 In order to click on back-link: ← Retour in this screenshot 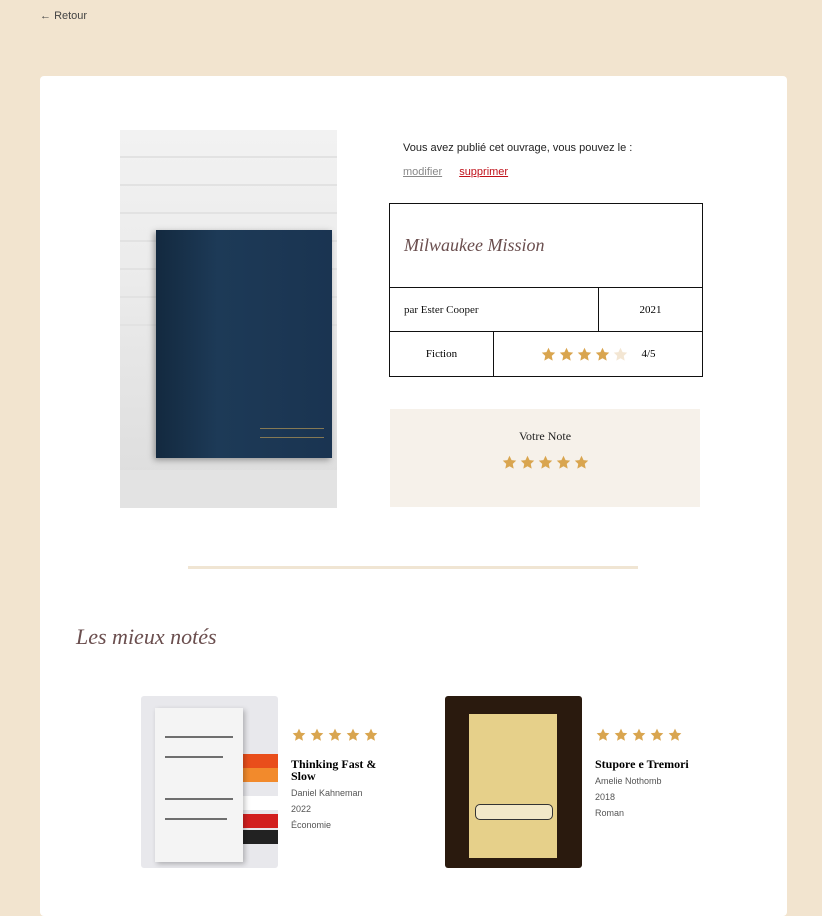, I will do `click(63, 16)`.